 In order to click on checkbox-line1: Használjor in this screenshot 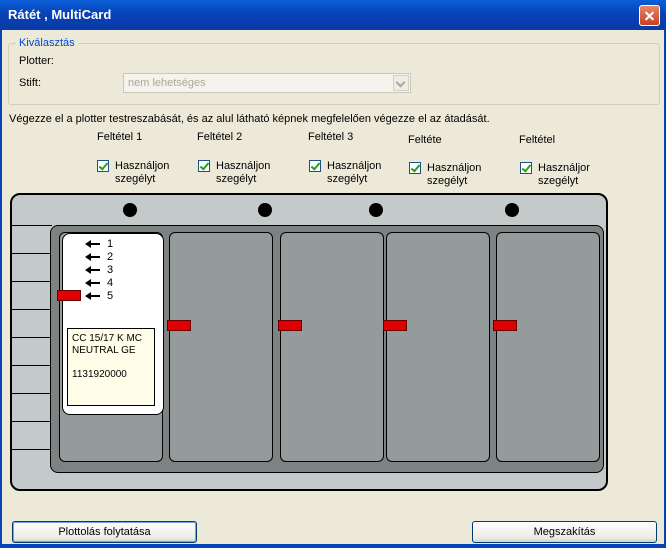, I will do `click(564, 168)`.